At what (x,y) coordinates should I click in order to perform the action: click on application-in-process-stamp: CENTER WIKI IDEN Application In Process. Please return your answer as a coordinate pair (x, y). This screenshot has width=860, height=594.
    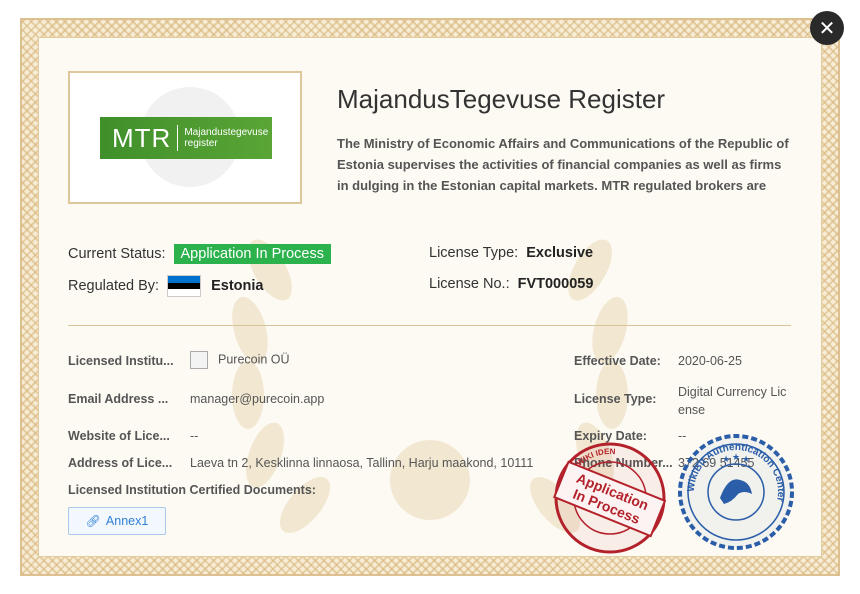
    Looking at the image, I should click on (609, 498).